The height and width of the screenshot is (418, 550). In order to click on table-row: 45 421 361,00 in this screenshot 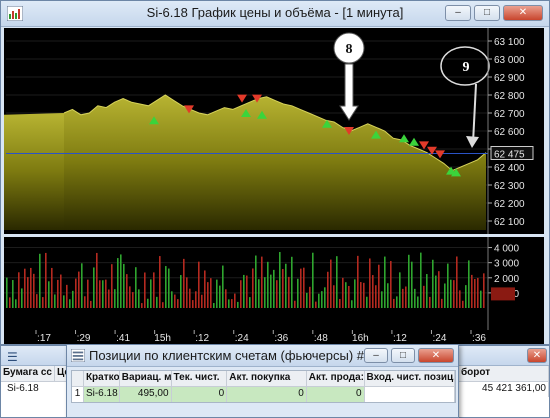, I will do `click(504, 389)`.